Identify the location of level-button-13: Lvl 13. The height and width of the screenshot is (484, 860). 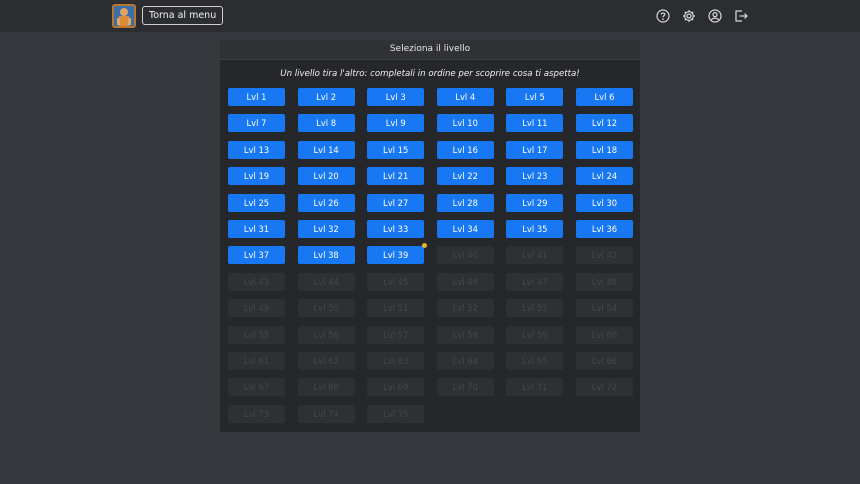
(256, 149).